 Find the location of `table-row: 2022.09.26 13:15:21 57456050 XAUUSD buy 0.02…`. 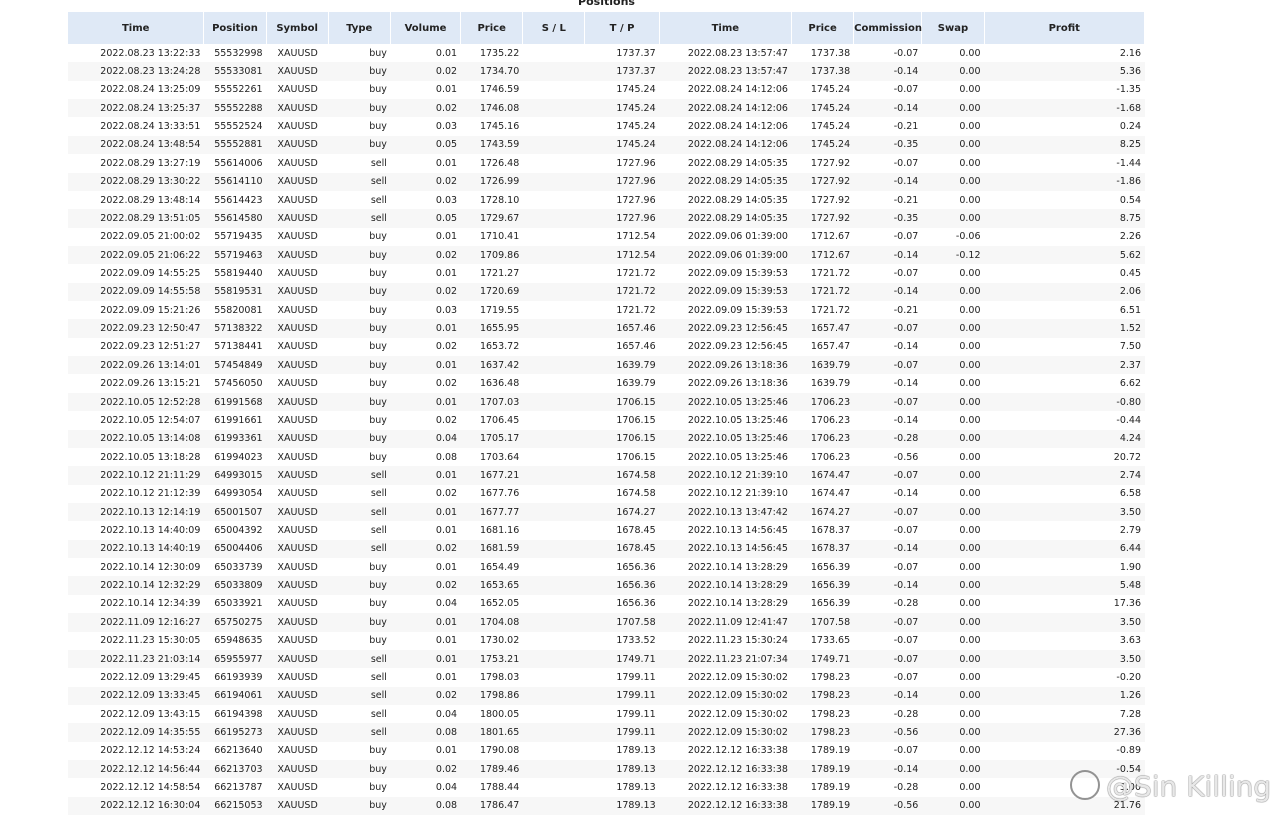

table-row: 2022.09.26 13:15:21 57456050 XAUUSD buy 0.02… is located at coordinates (606, 383).